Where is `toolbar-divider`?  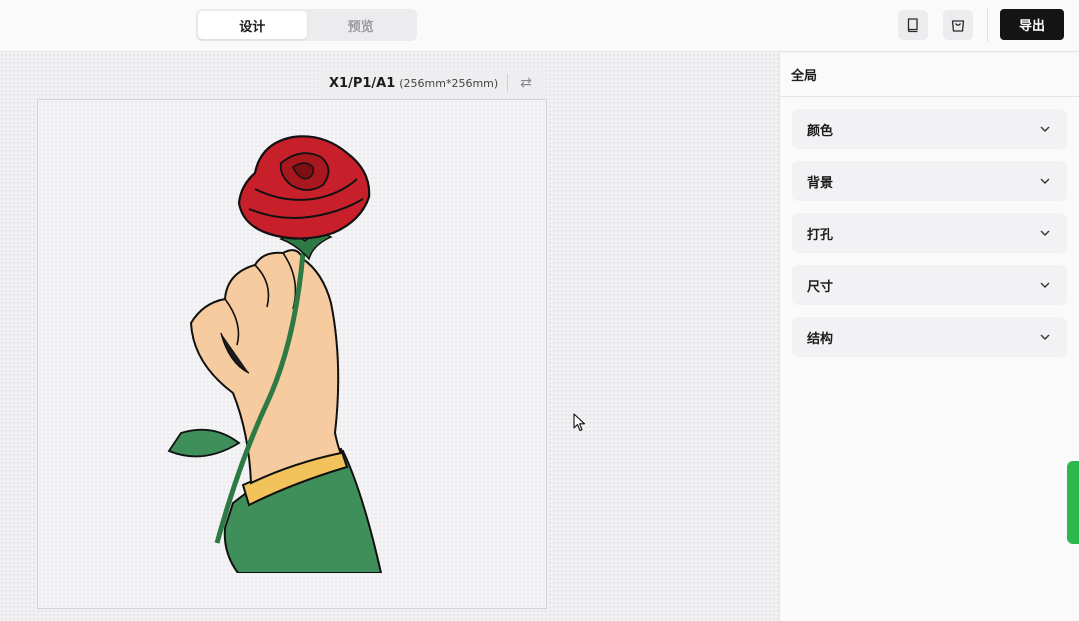 toolbar-divider is located at coordinates (987, 25).